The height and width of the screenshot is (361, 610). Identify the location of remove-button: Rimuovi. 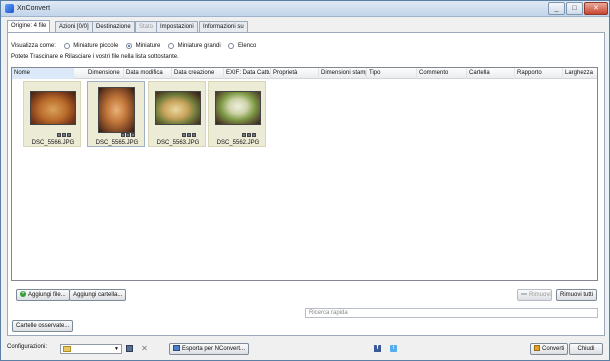
(534, 295).